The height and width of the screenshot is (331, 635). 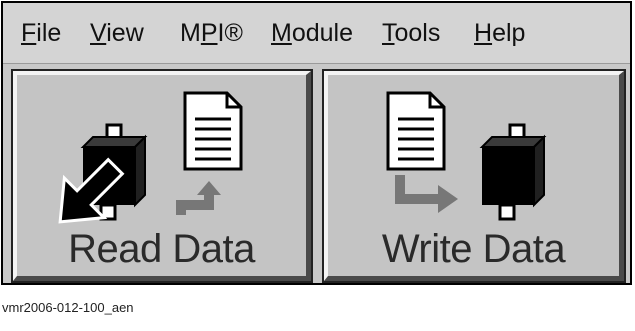 I want to click on menu-help: Help, so click(x=499, y=33).